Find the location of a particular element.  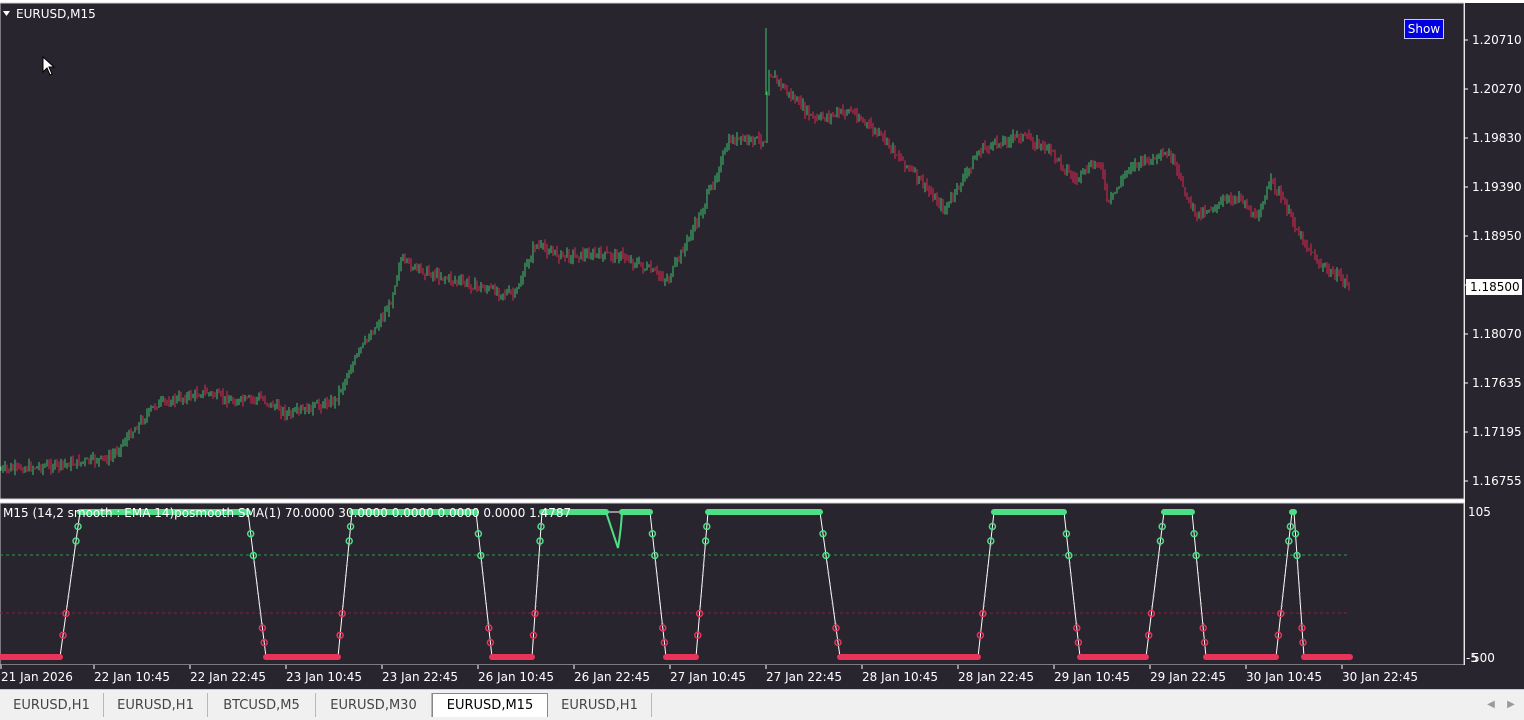

price-tick-label: 1.19830 is located at coordinates (1497, 138).